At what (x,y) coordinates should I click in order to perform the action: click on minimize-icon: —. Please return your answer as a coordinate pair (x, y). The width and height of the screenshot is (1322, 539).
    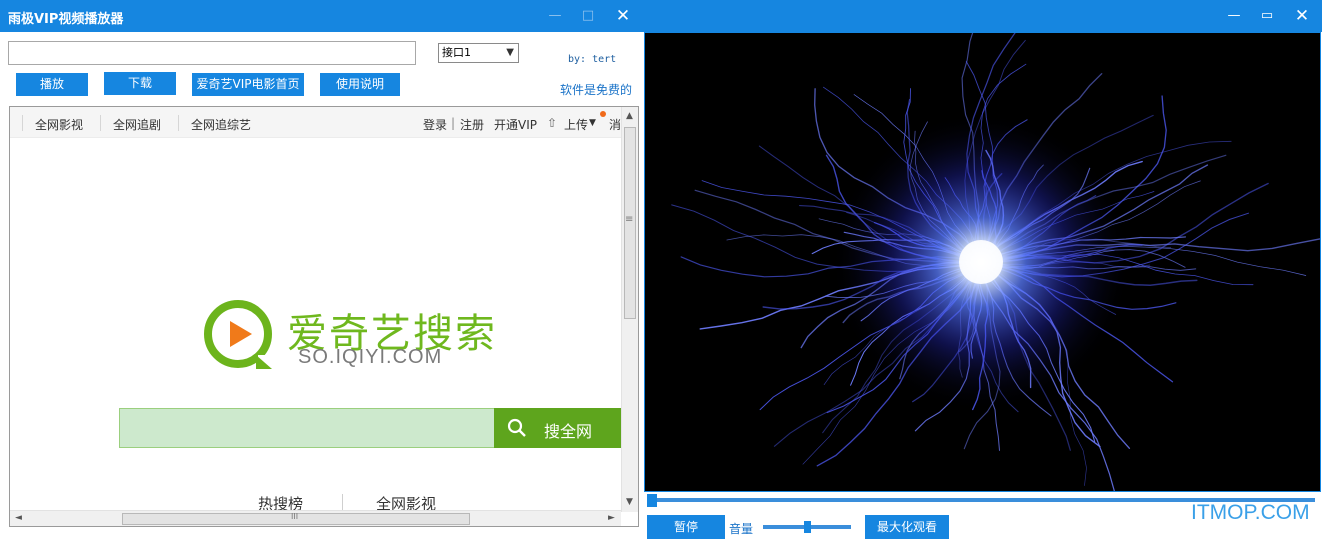
    Looking at the image, I should click on (555, 16).